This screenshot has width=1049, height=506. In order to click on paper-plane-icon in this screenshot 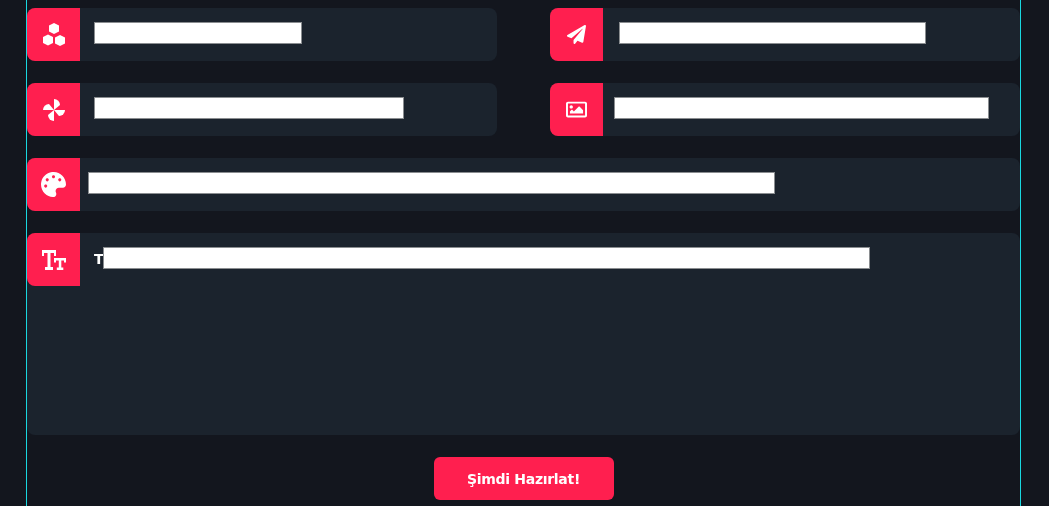, I will do `click(576, 34)`.